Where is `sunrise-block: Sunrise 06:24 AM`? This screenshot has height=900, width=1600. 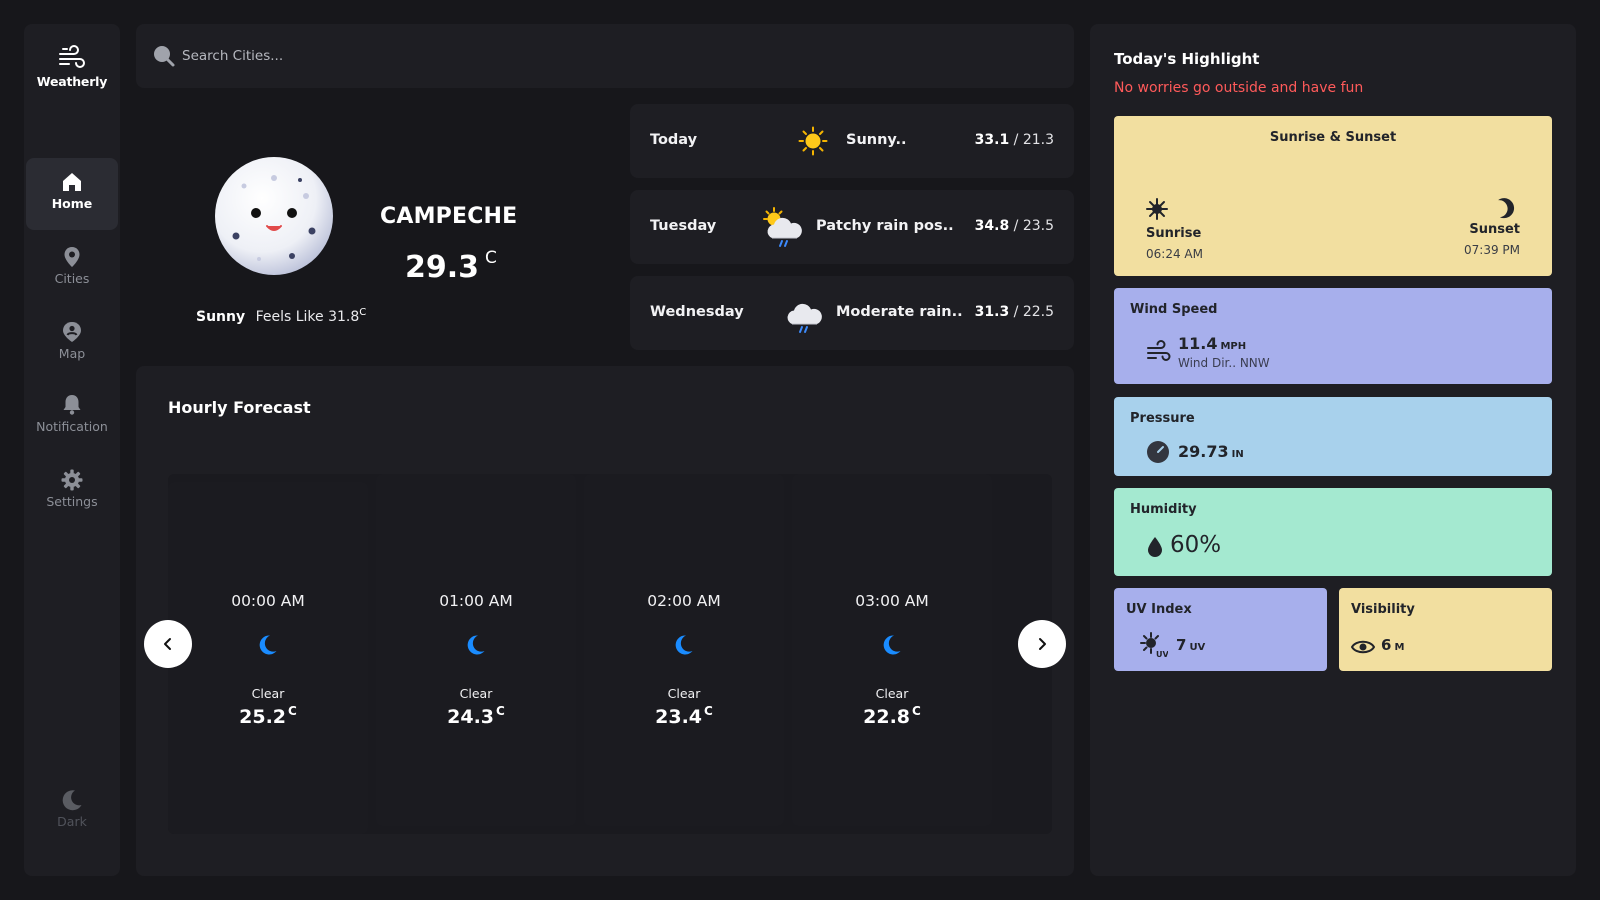 sunrise-block: Sunrise 06:24 AM is located at coordinates (1174, 229).